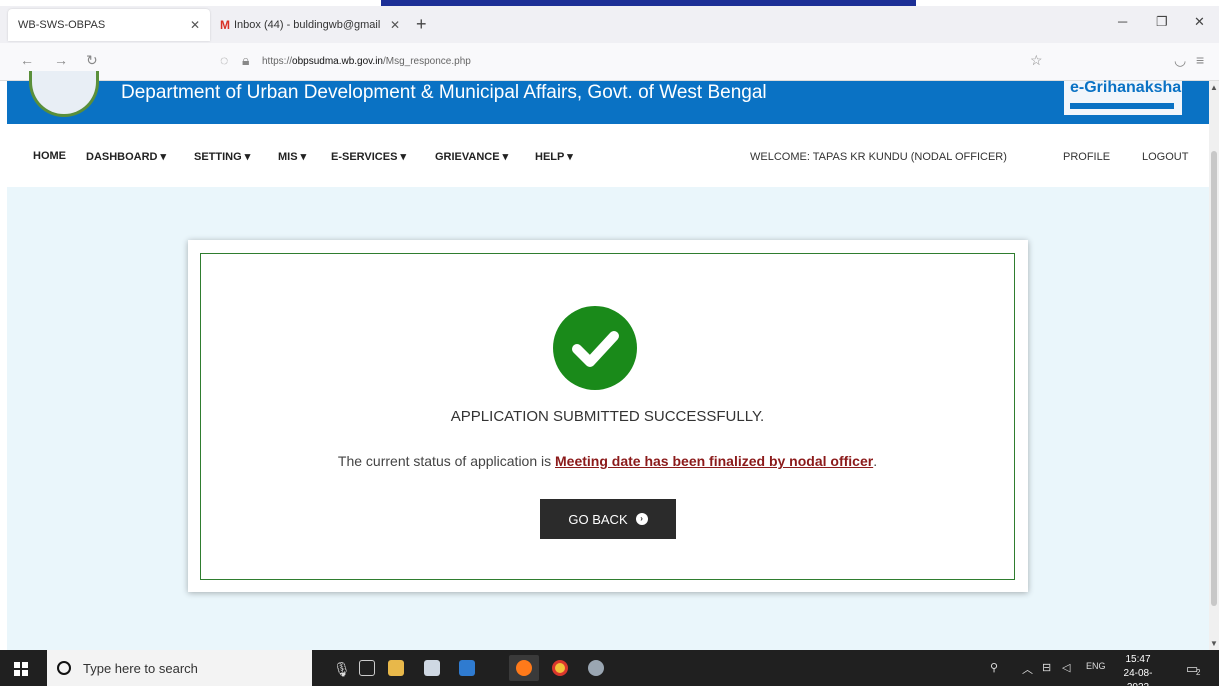 This screenshot has height=686, width=1219. I want to click on shield-icon: ◌, so click(224, 60).